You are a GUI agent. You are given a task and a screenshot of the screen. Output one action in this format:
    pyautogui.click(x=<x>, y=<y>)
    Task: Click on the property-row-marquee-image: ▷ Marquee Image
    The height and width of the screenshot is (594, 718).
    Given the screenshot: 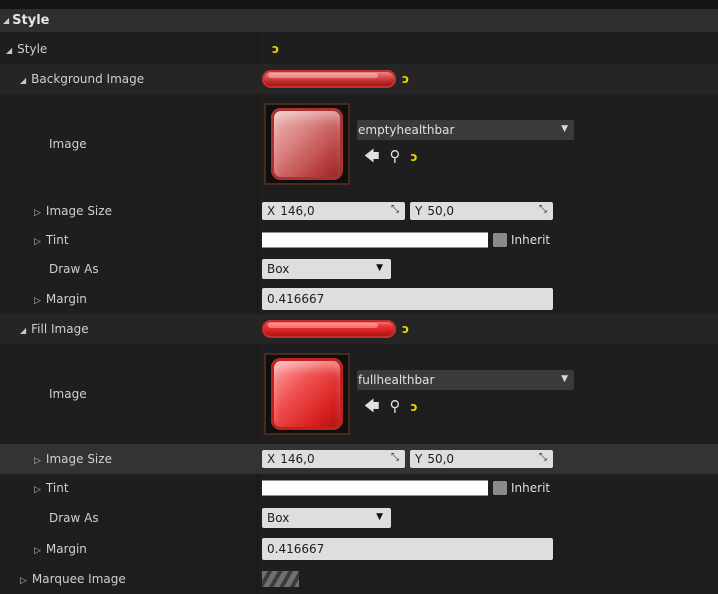 What is the action you would take?
    pyautogui.click(x=359, y=579)
    